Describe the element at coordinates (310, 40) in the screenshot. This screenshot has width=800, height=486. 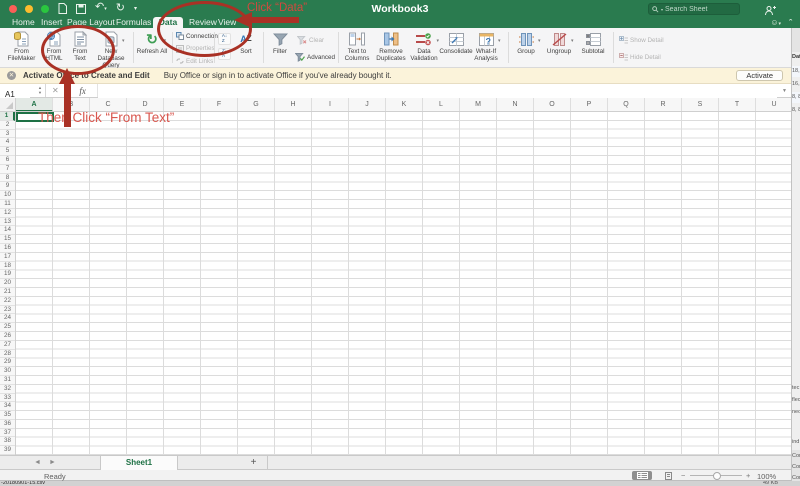
I see `clear-filter-button: Clear` at that location.